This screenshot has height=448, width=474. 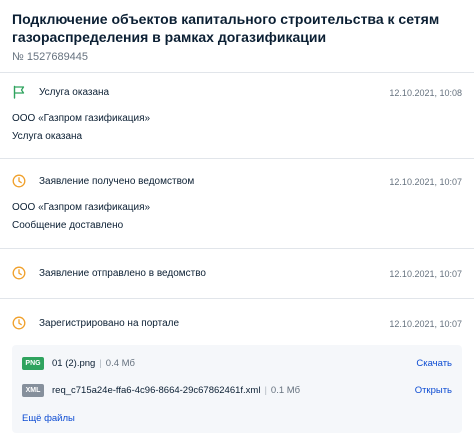 I want to click on event-title: Заявление отправлено в ведомство, so click(x=122, y=273).